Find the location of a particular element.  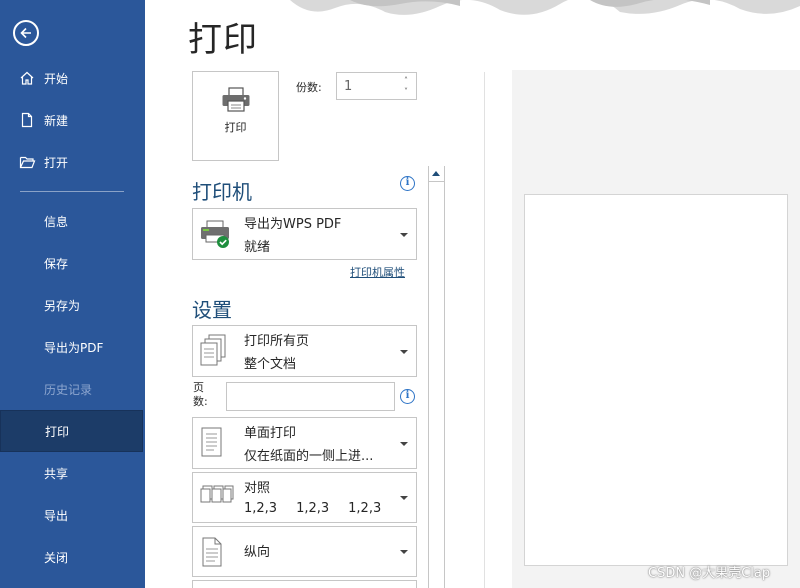

paper-size-dropdown is located at coordinates (304, 584).